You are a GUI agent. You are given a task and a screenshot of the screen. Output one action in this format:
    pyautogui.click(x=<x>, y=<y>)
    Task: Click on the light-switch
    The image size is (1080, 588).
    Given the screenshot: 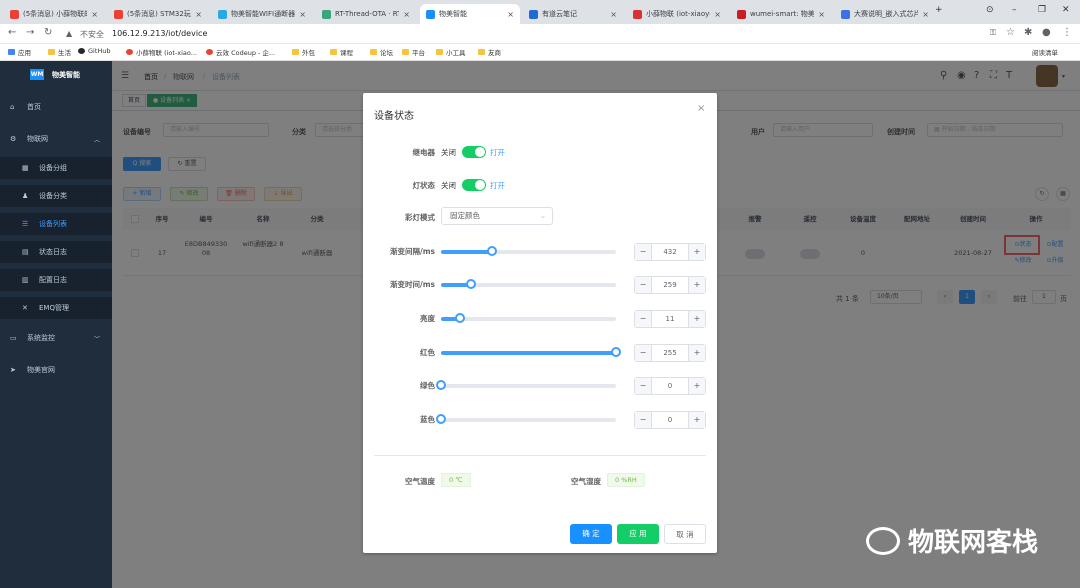 What is the action you would take?
    pyautogui.click(x=474, y=185)
    